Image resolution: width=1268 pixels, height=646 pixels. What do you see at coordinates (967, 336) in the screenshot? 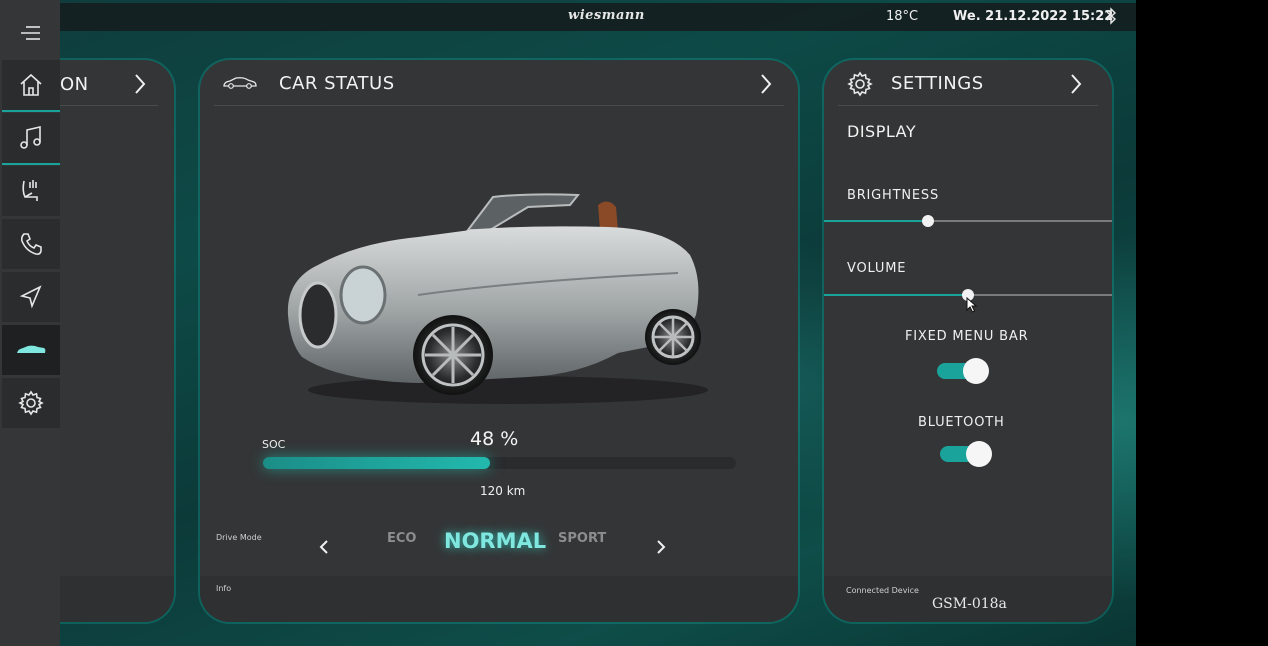
I see `fixed-menu-bar-label: FIXED MENU BAR` at bounding box center [967, 336].